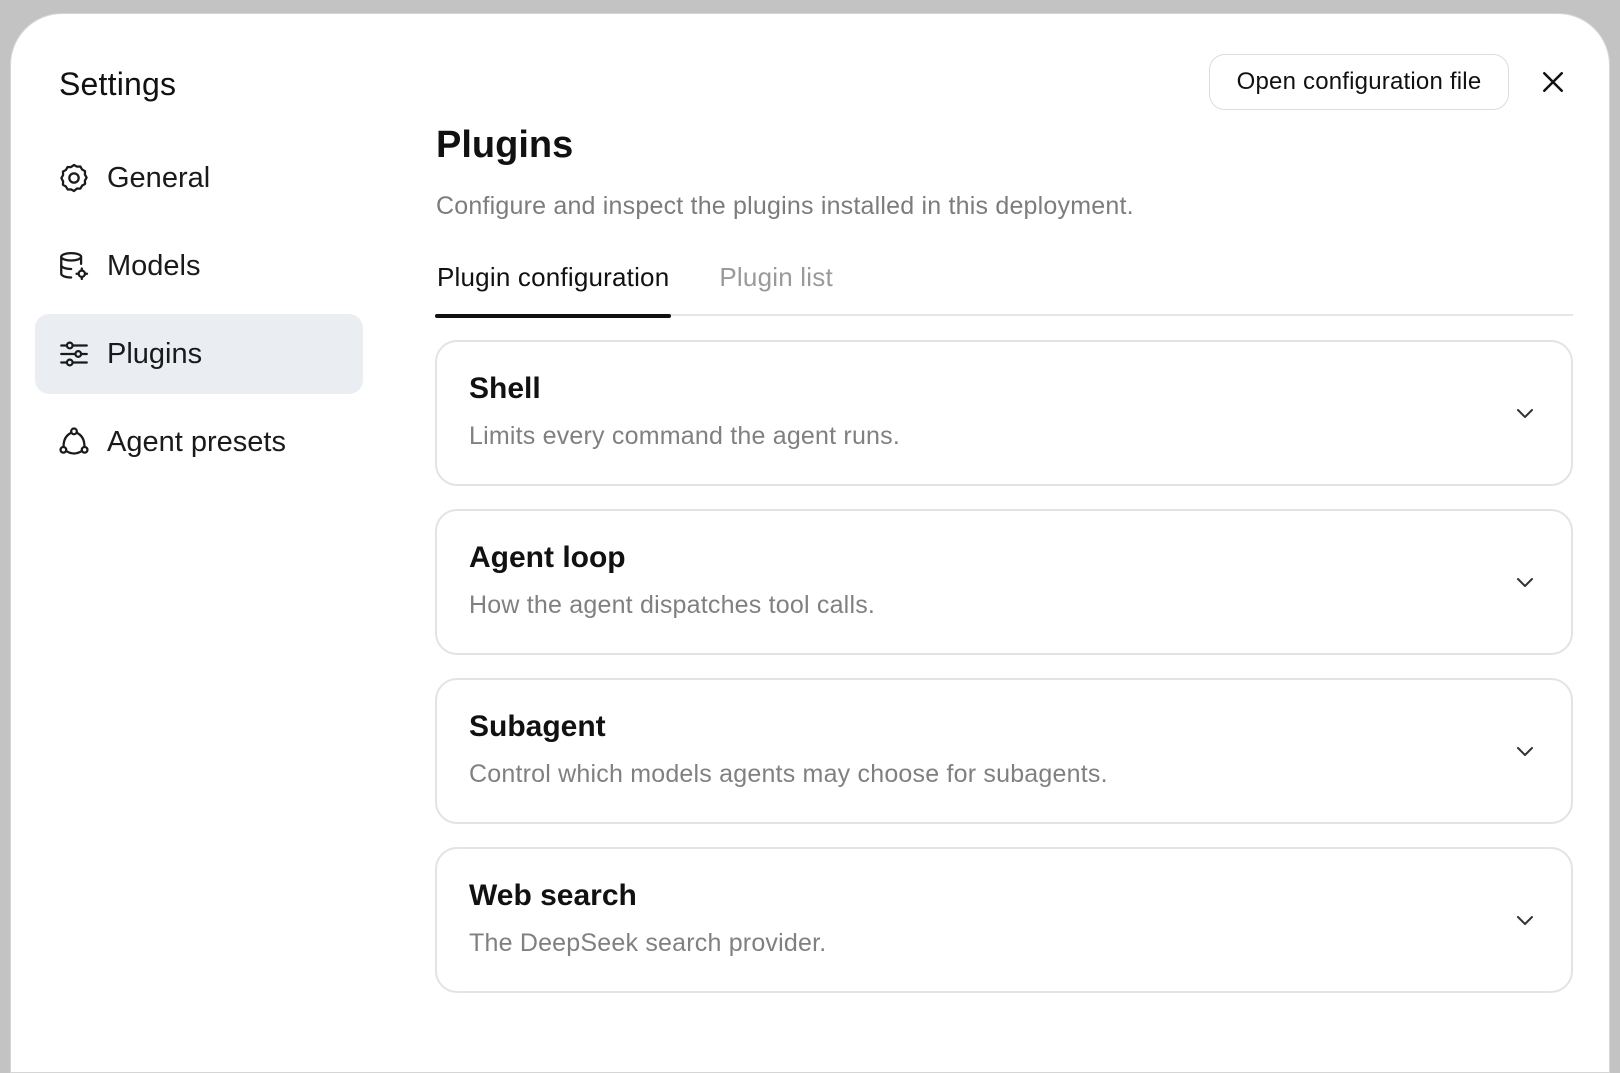 The image size is (1620, 1073). Describe the element at coordinates (553, 895) in the screenshot. I see `plugin-name: Web search` at that location.